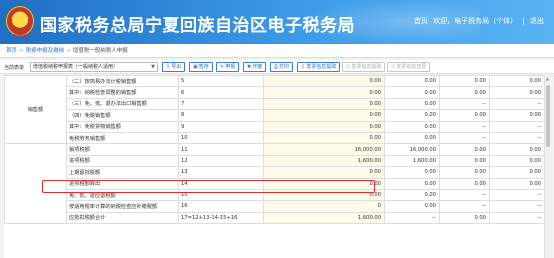 This screenshot has width=554, height=258. What do you see at coordinates (547, 166) in the screenshot?
I see `scrollbar: ▲` at bounding box center [547, 166].